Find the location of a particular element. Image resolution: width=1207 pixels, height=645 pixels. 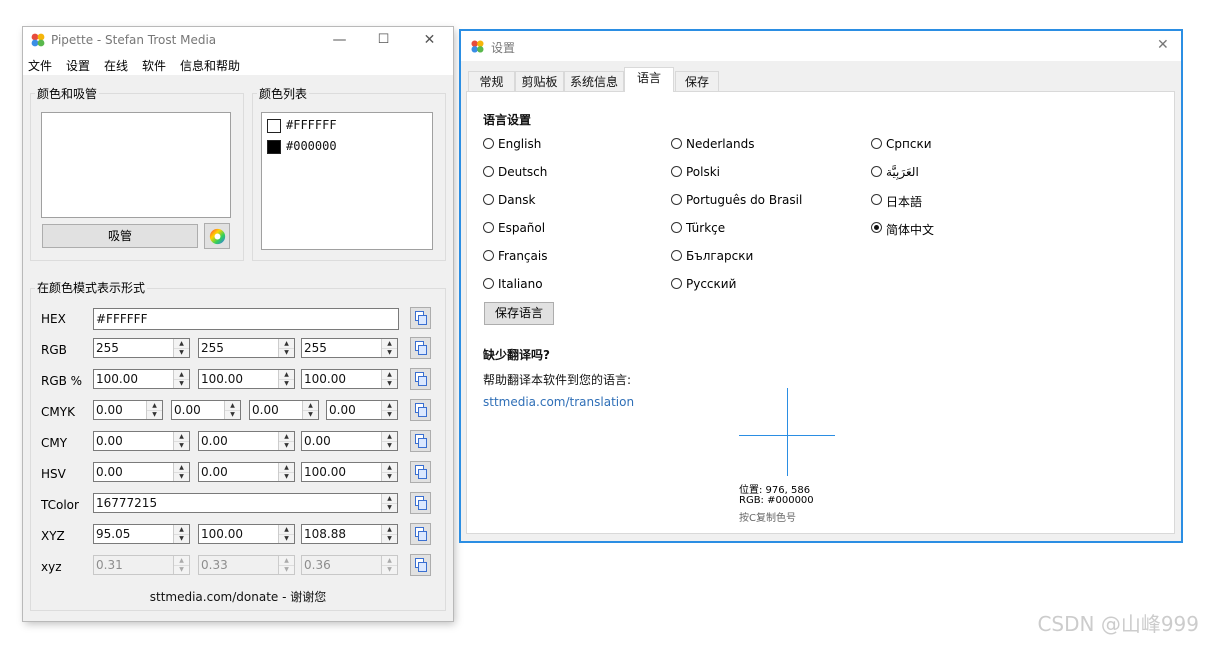

color-wheel-button is located at coordinates (217, 236).